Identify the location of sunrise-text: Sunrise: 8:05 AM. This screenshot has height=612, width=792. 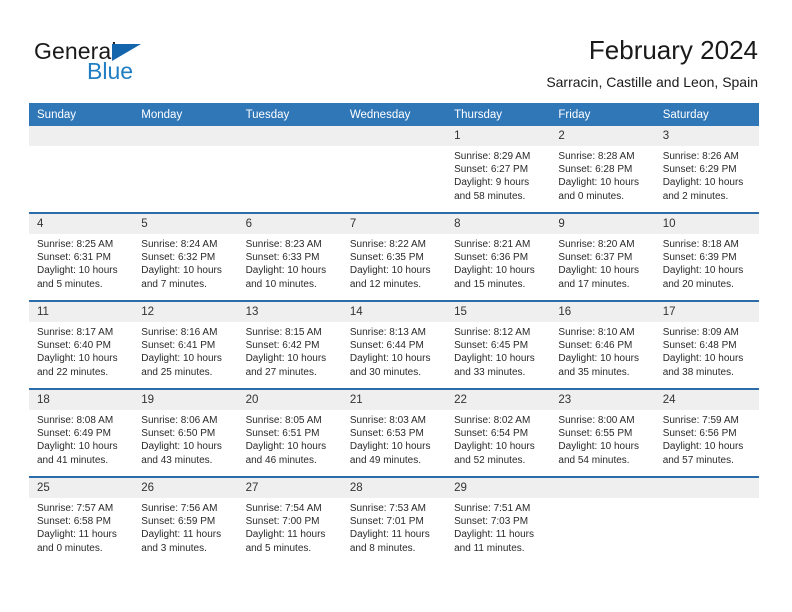
(283, 420).